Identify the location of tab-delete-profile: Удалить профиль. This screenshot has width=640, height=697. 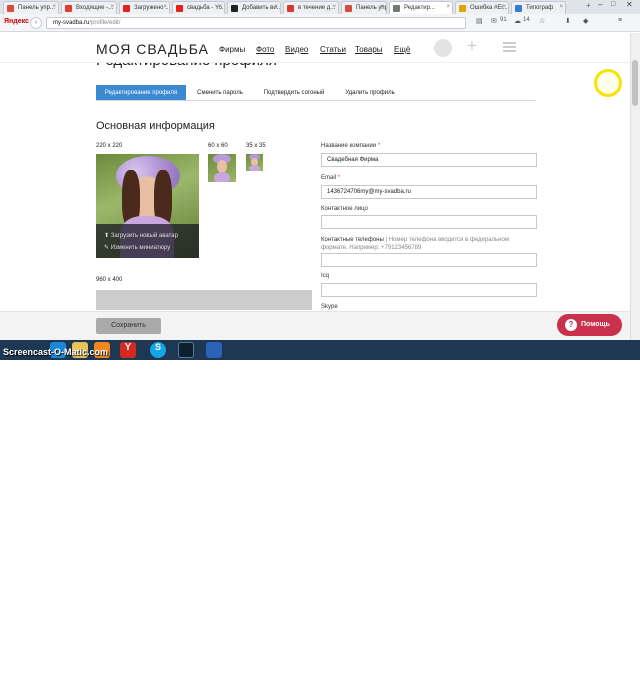
(370, 92).